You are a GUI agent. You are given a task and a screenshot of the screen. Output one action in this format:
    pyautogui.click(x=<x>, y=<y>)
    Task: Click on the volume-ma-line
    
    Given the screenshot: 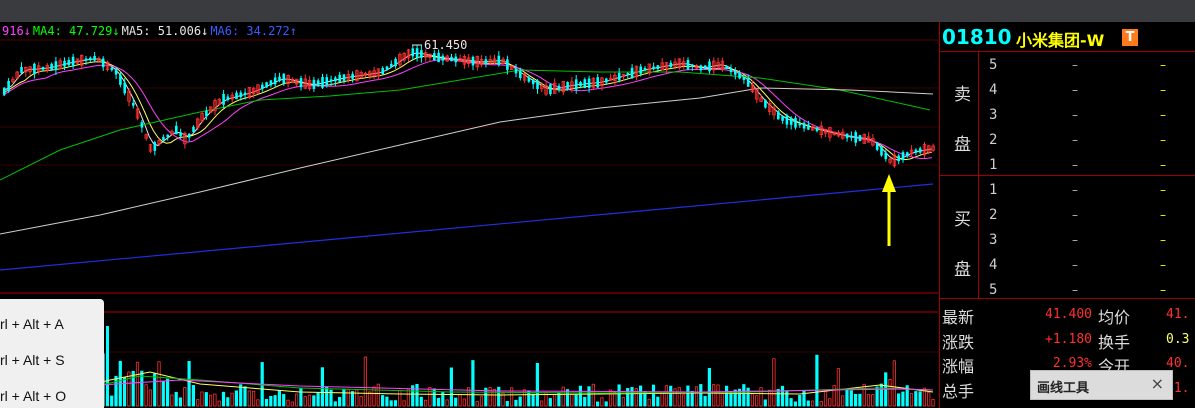 What is the action you would take?
    pyautogui.click(x=467, y=386)
    